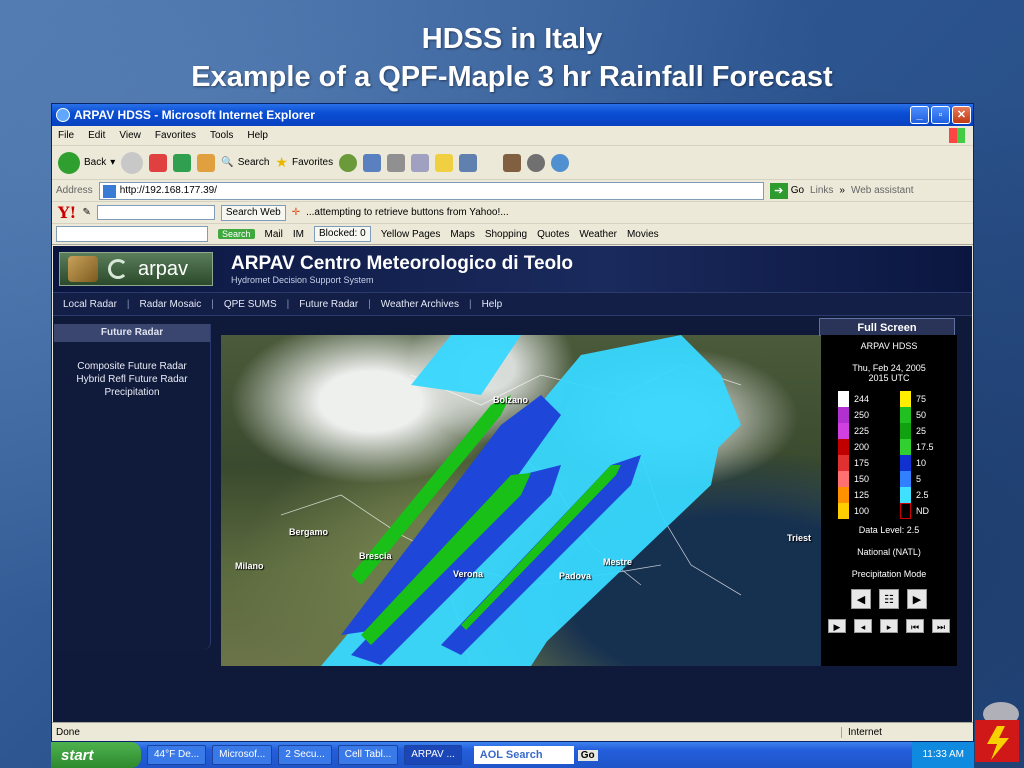  Describe the element at coordinates (837, 626) in the screenshot. I see `play-button: ▶` at that location.